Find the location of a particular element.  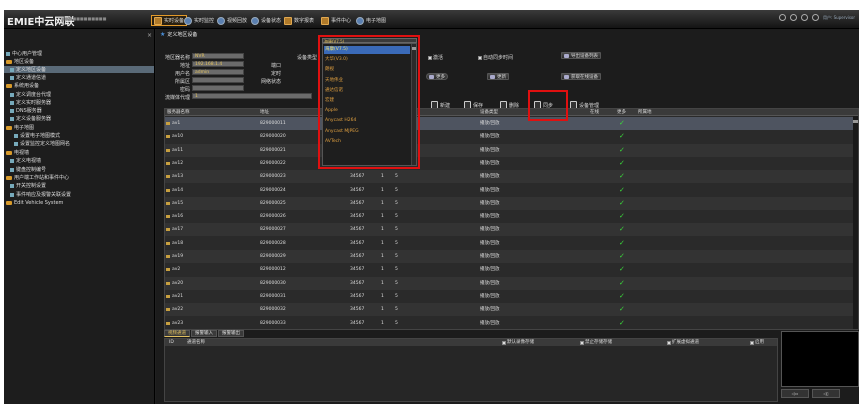

scroll-thumb is located at coordinates (855, 121).